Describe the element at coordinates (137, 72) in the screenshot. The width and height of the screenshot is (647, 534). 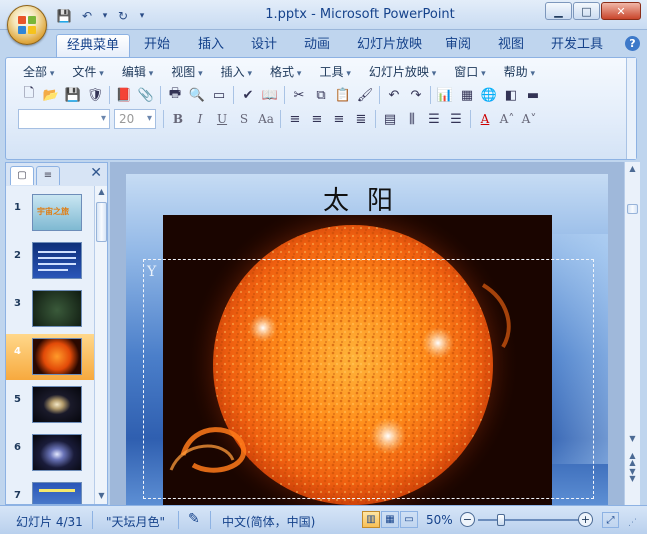
I see `menu-edit: 编辑` at that location.